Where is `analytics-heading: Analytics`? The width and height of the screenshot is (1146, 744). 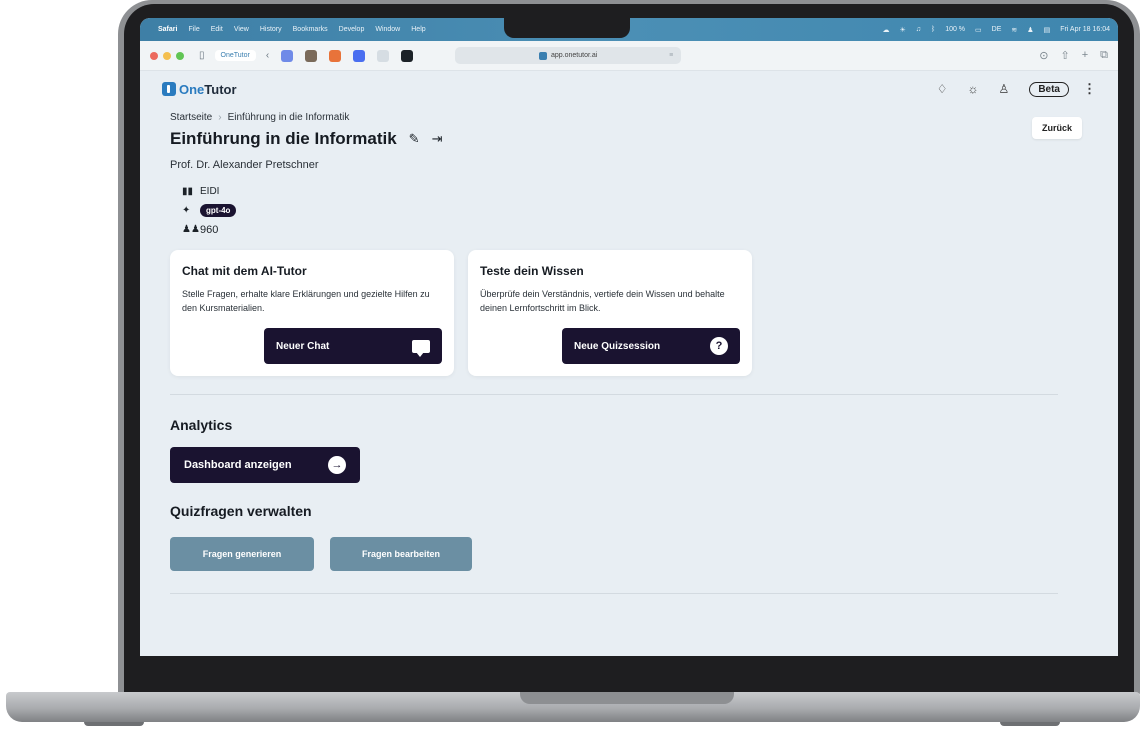 analytics-heading: Analytics is located at coordinates (201, 425).